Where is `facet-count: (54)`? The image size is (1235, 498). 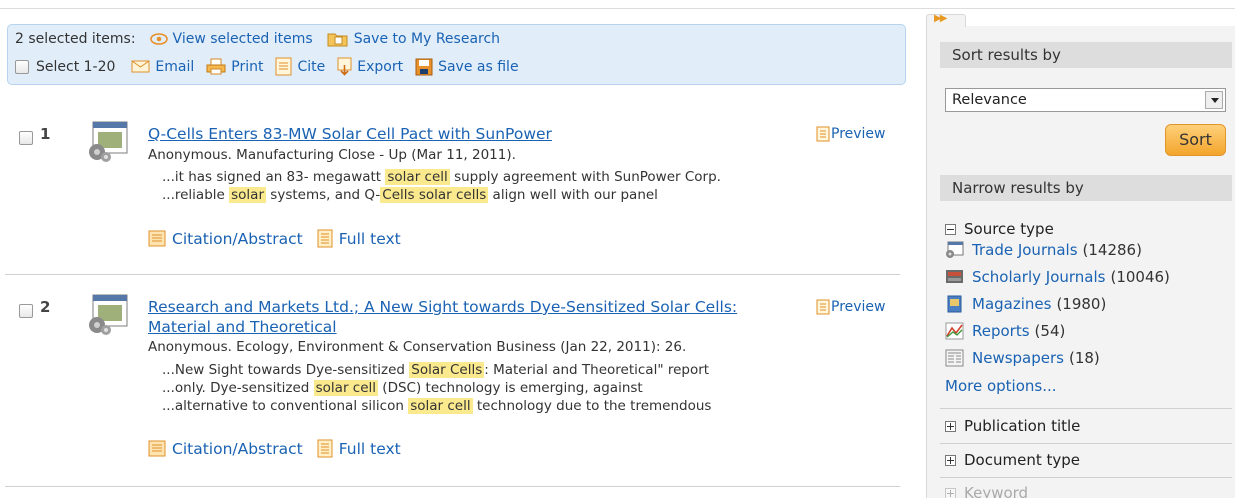
facet-count: (54) is located at coordinates (1050, 331).